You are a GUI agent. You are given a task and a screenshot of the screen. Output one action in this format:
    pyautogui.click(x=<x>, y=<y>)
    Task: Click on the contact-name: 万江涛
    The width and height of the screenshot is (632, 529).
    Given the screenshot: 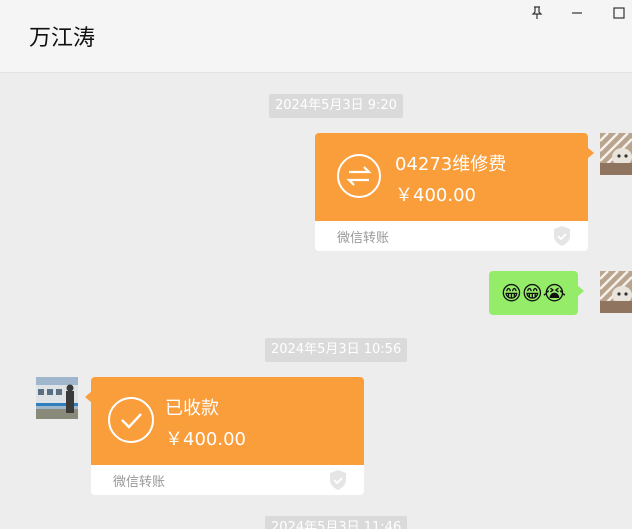 What is the action you would take?
    pyautogui.click(x=62, y=38)
    